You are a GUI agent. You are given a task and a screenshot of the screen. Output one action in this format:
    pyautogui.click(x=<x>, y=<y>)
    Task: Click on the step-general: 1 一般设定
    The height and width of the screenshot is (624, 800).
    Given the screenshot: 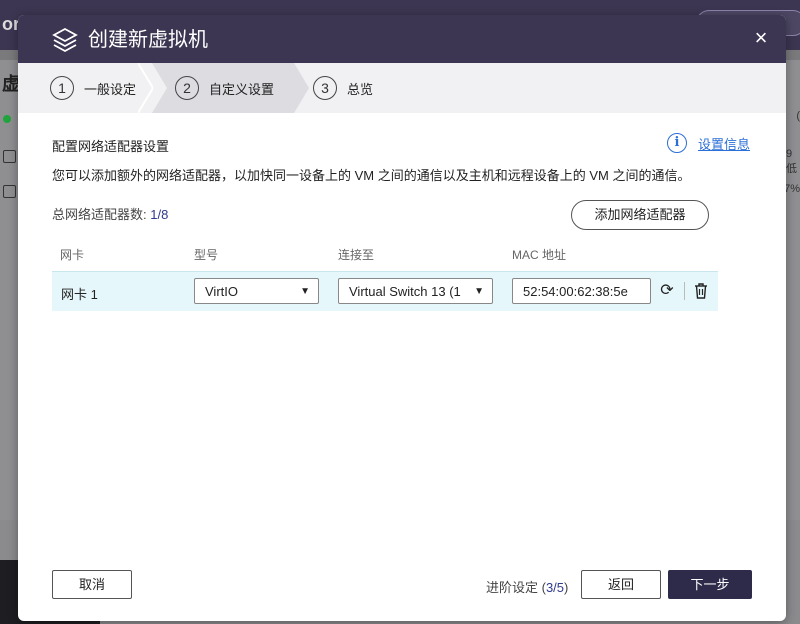 What is the action you would take?
    pyautogui.click(x=93, y=88)
    